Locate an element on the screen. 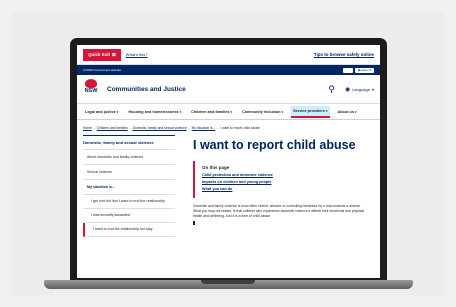  section-marker is located at coordinates (194, 223).